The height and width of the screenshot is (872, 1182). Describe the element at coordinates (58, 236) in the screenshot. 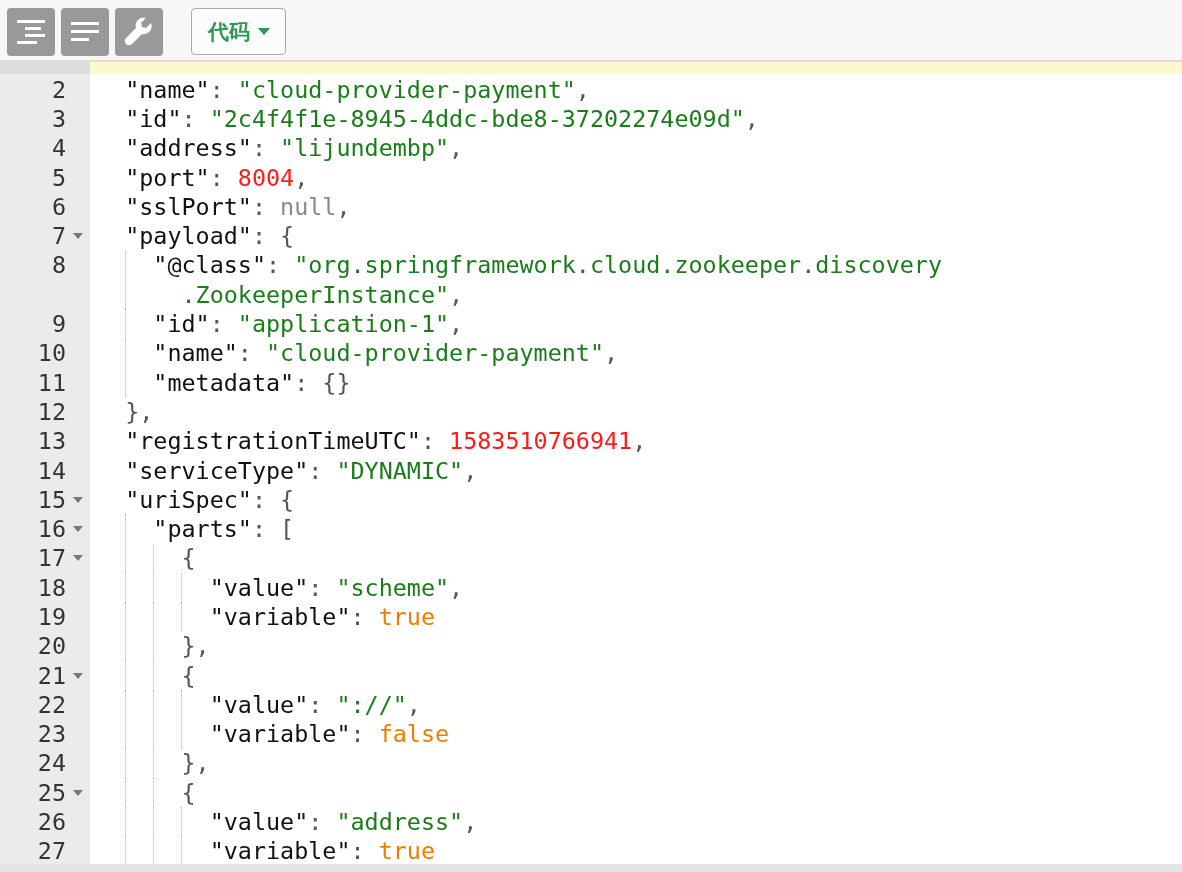

I see `line-number: 7` at that location.